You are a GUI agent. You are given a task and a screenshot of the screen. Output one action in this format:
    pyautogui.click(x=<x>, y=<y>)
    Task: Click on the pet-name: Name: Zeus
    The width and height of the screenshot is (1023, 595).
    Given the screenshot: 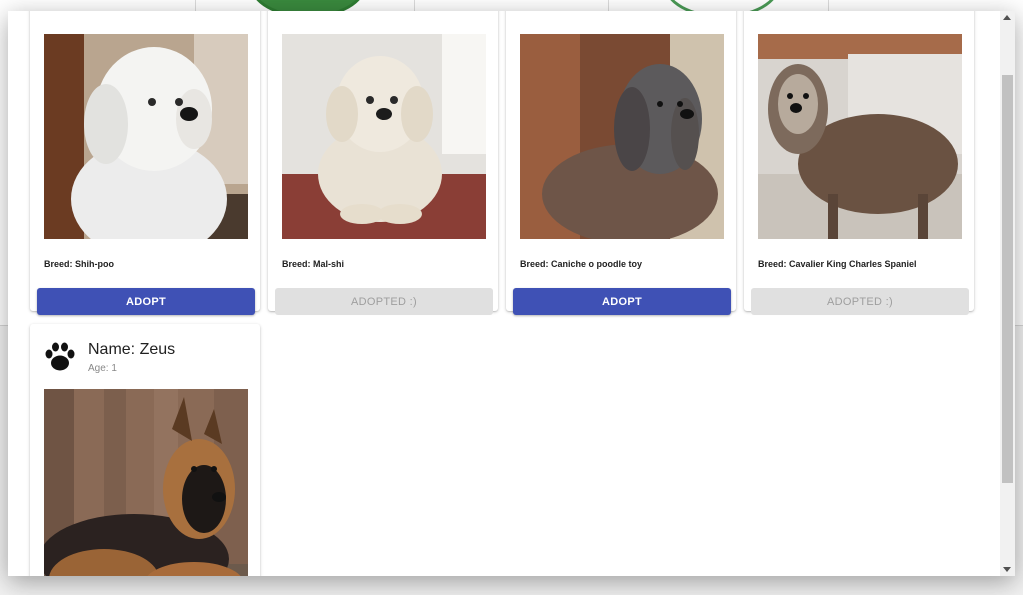 What is the action you would take?
    pyautogui.click(x=132, y=349)
    